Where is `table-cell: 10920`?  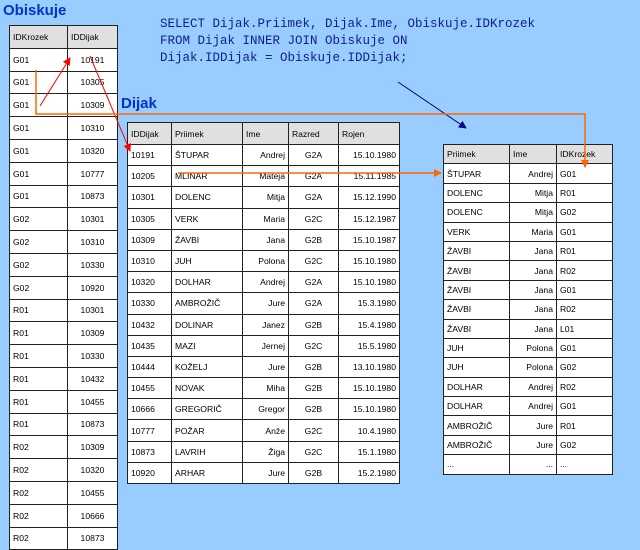 table-cell: 10920 is located at coordinates (92, 287).